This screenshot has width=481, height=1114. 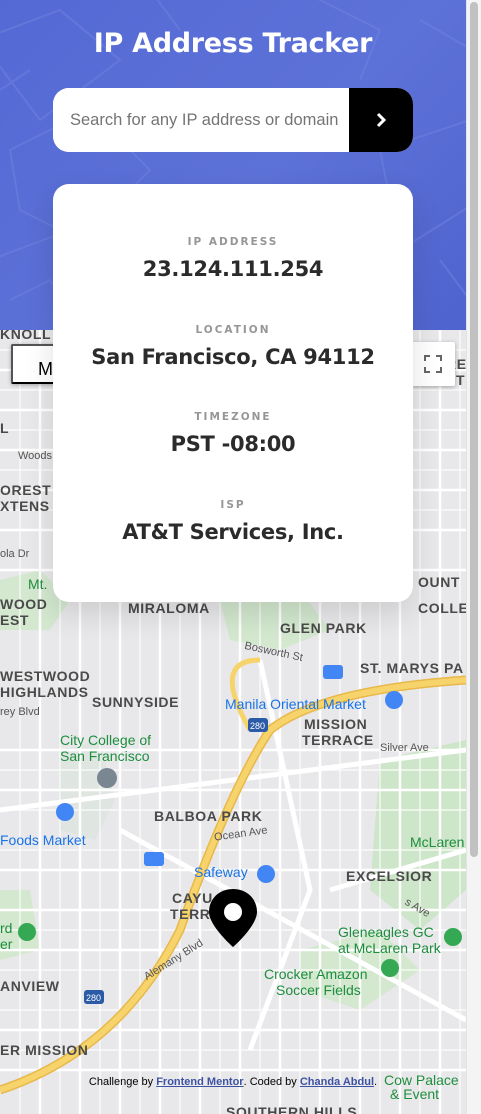 I want to click on map-label: HIGHLANDS, so click(x=44, y=692).